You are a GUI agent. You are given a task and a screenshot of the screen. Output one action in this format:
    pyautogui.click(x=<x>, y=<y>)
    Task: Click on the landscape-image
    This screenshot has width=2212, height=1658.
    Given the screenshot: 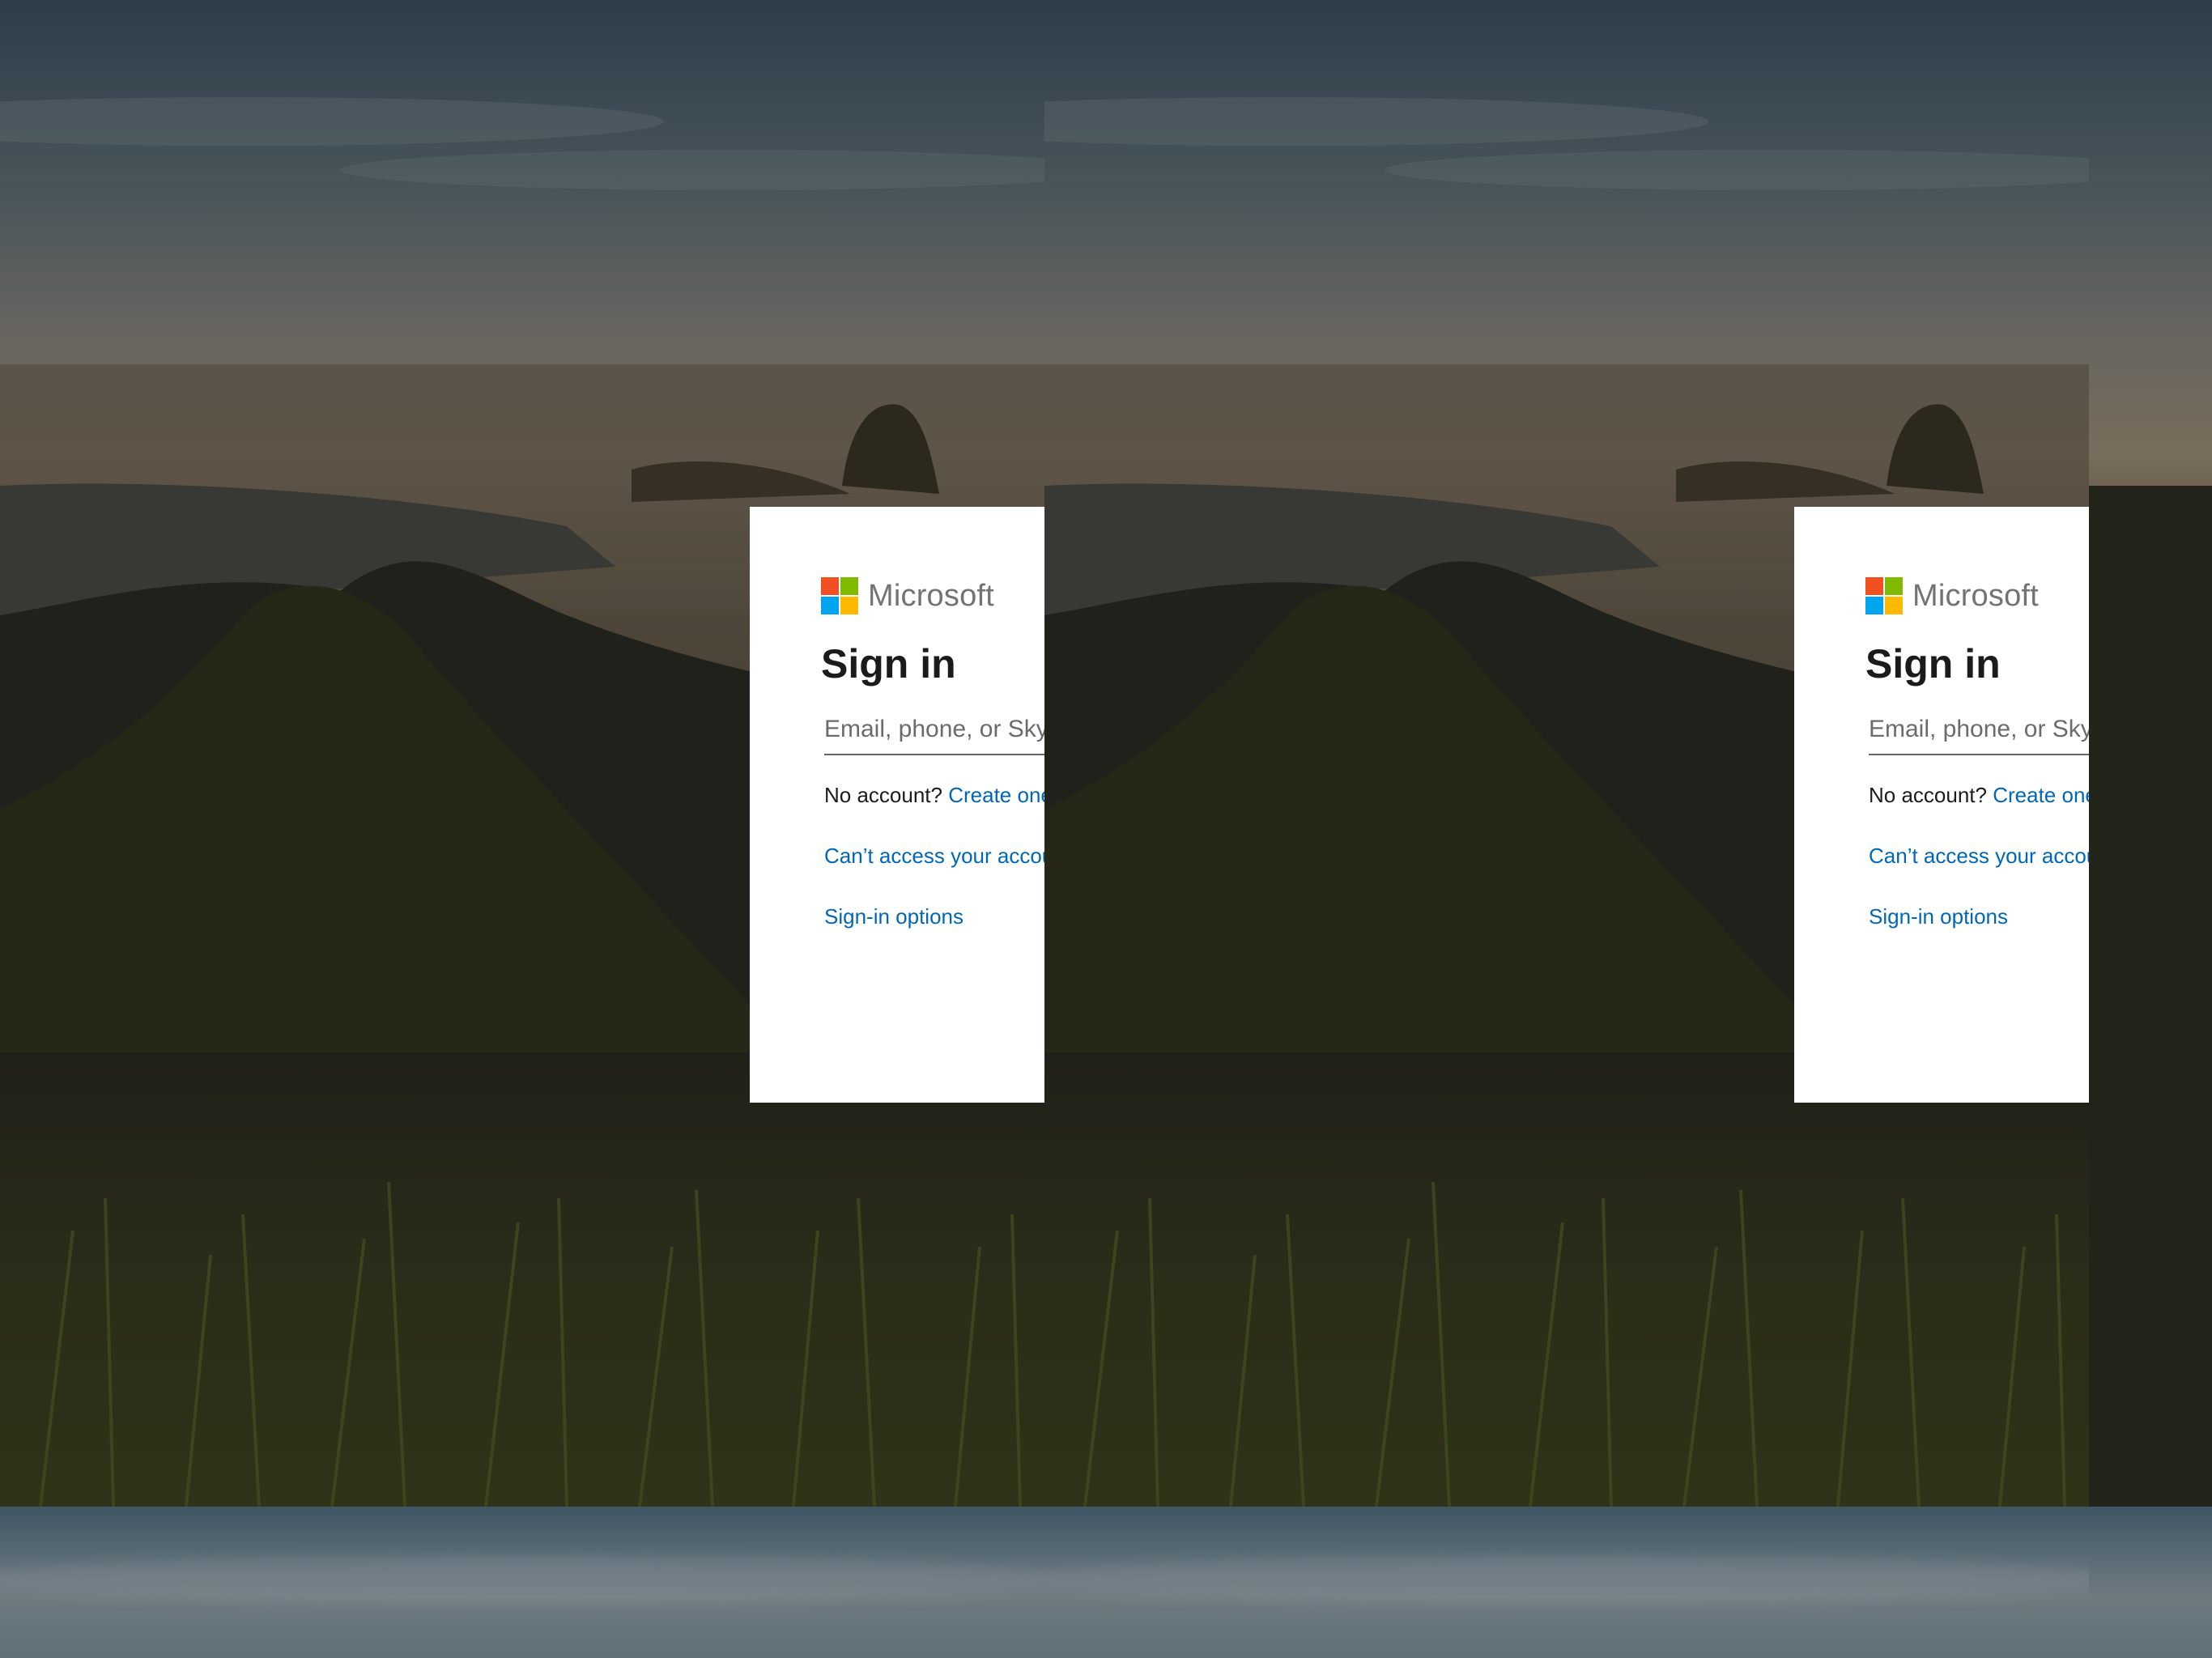 What is the action you would take?
    pyautogui.click(x=2150, y=753)
    